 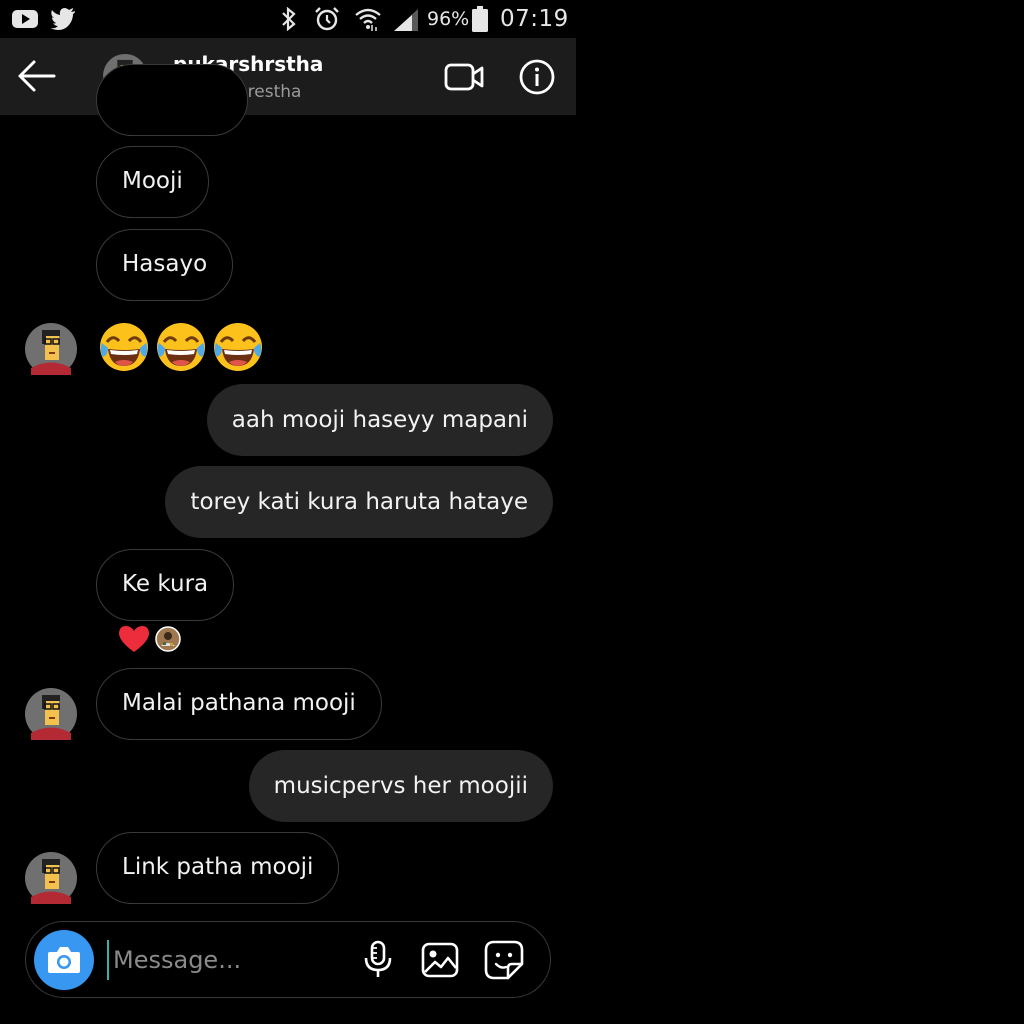 I want to click on sticker-icon, so click(x=504, y=960).